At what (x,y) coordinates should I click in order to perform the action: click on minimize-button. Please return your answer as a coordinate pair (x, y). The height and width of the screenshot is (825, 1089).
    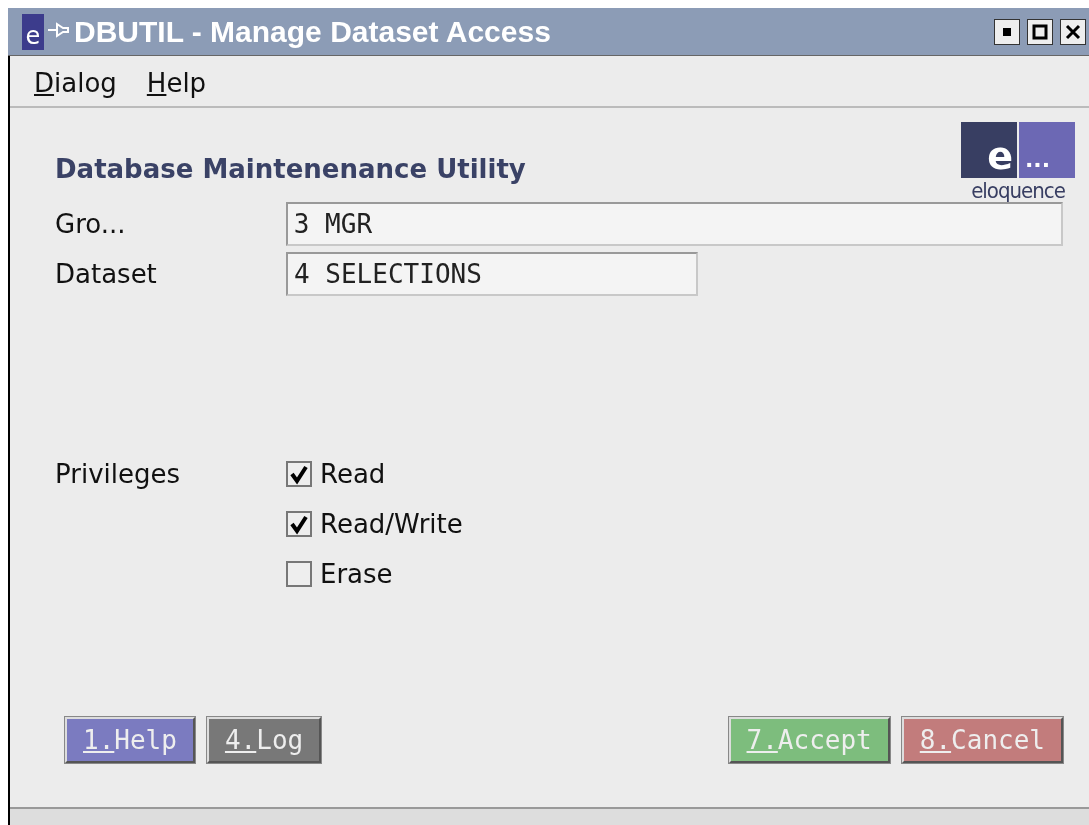
    Looking at the image, I should click on (1007, 31).